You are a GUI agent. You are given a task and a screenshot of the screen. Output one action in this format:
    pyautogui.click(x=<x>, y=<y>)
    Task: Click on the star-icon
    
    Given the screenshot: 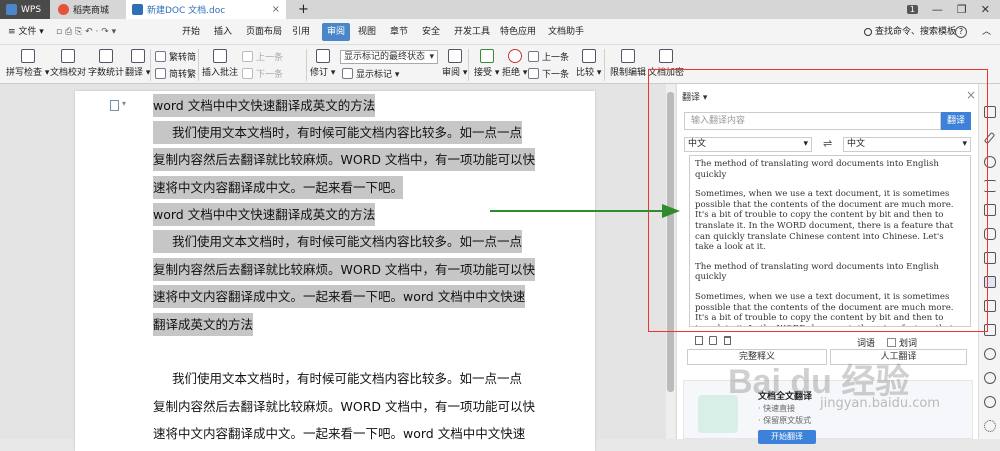 What is the action you would take?
    pyautogui.click(x=990, y=234)
    